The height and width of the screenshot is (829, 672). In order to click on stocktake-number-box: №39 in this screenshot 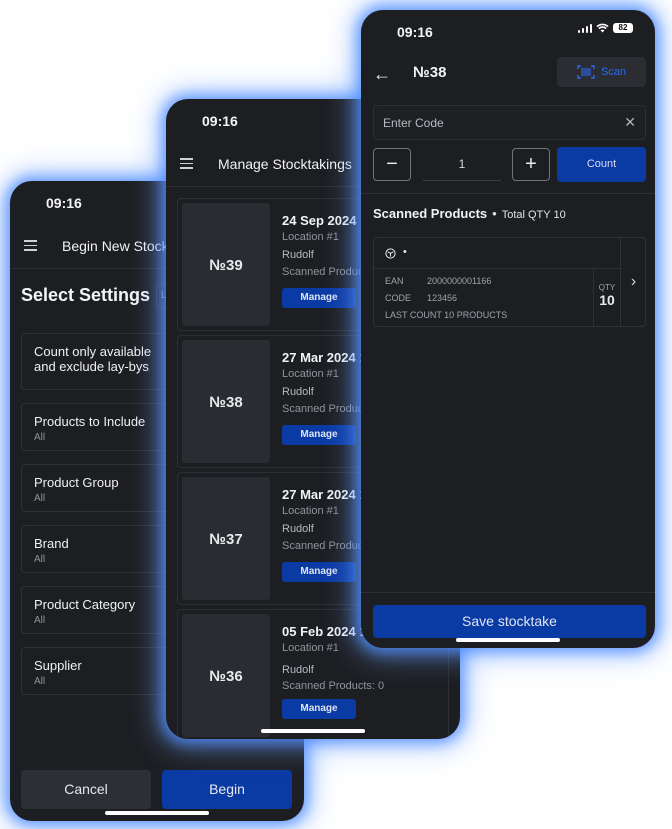, I will do `click(226, 264)`.